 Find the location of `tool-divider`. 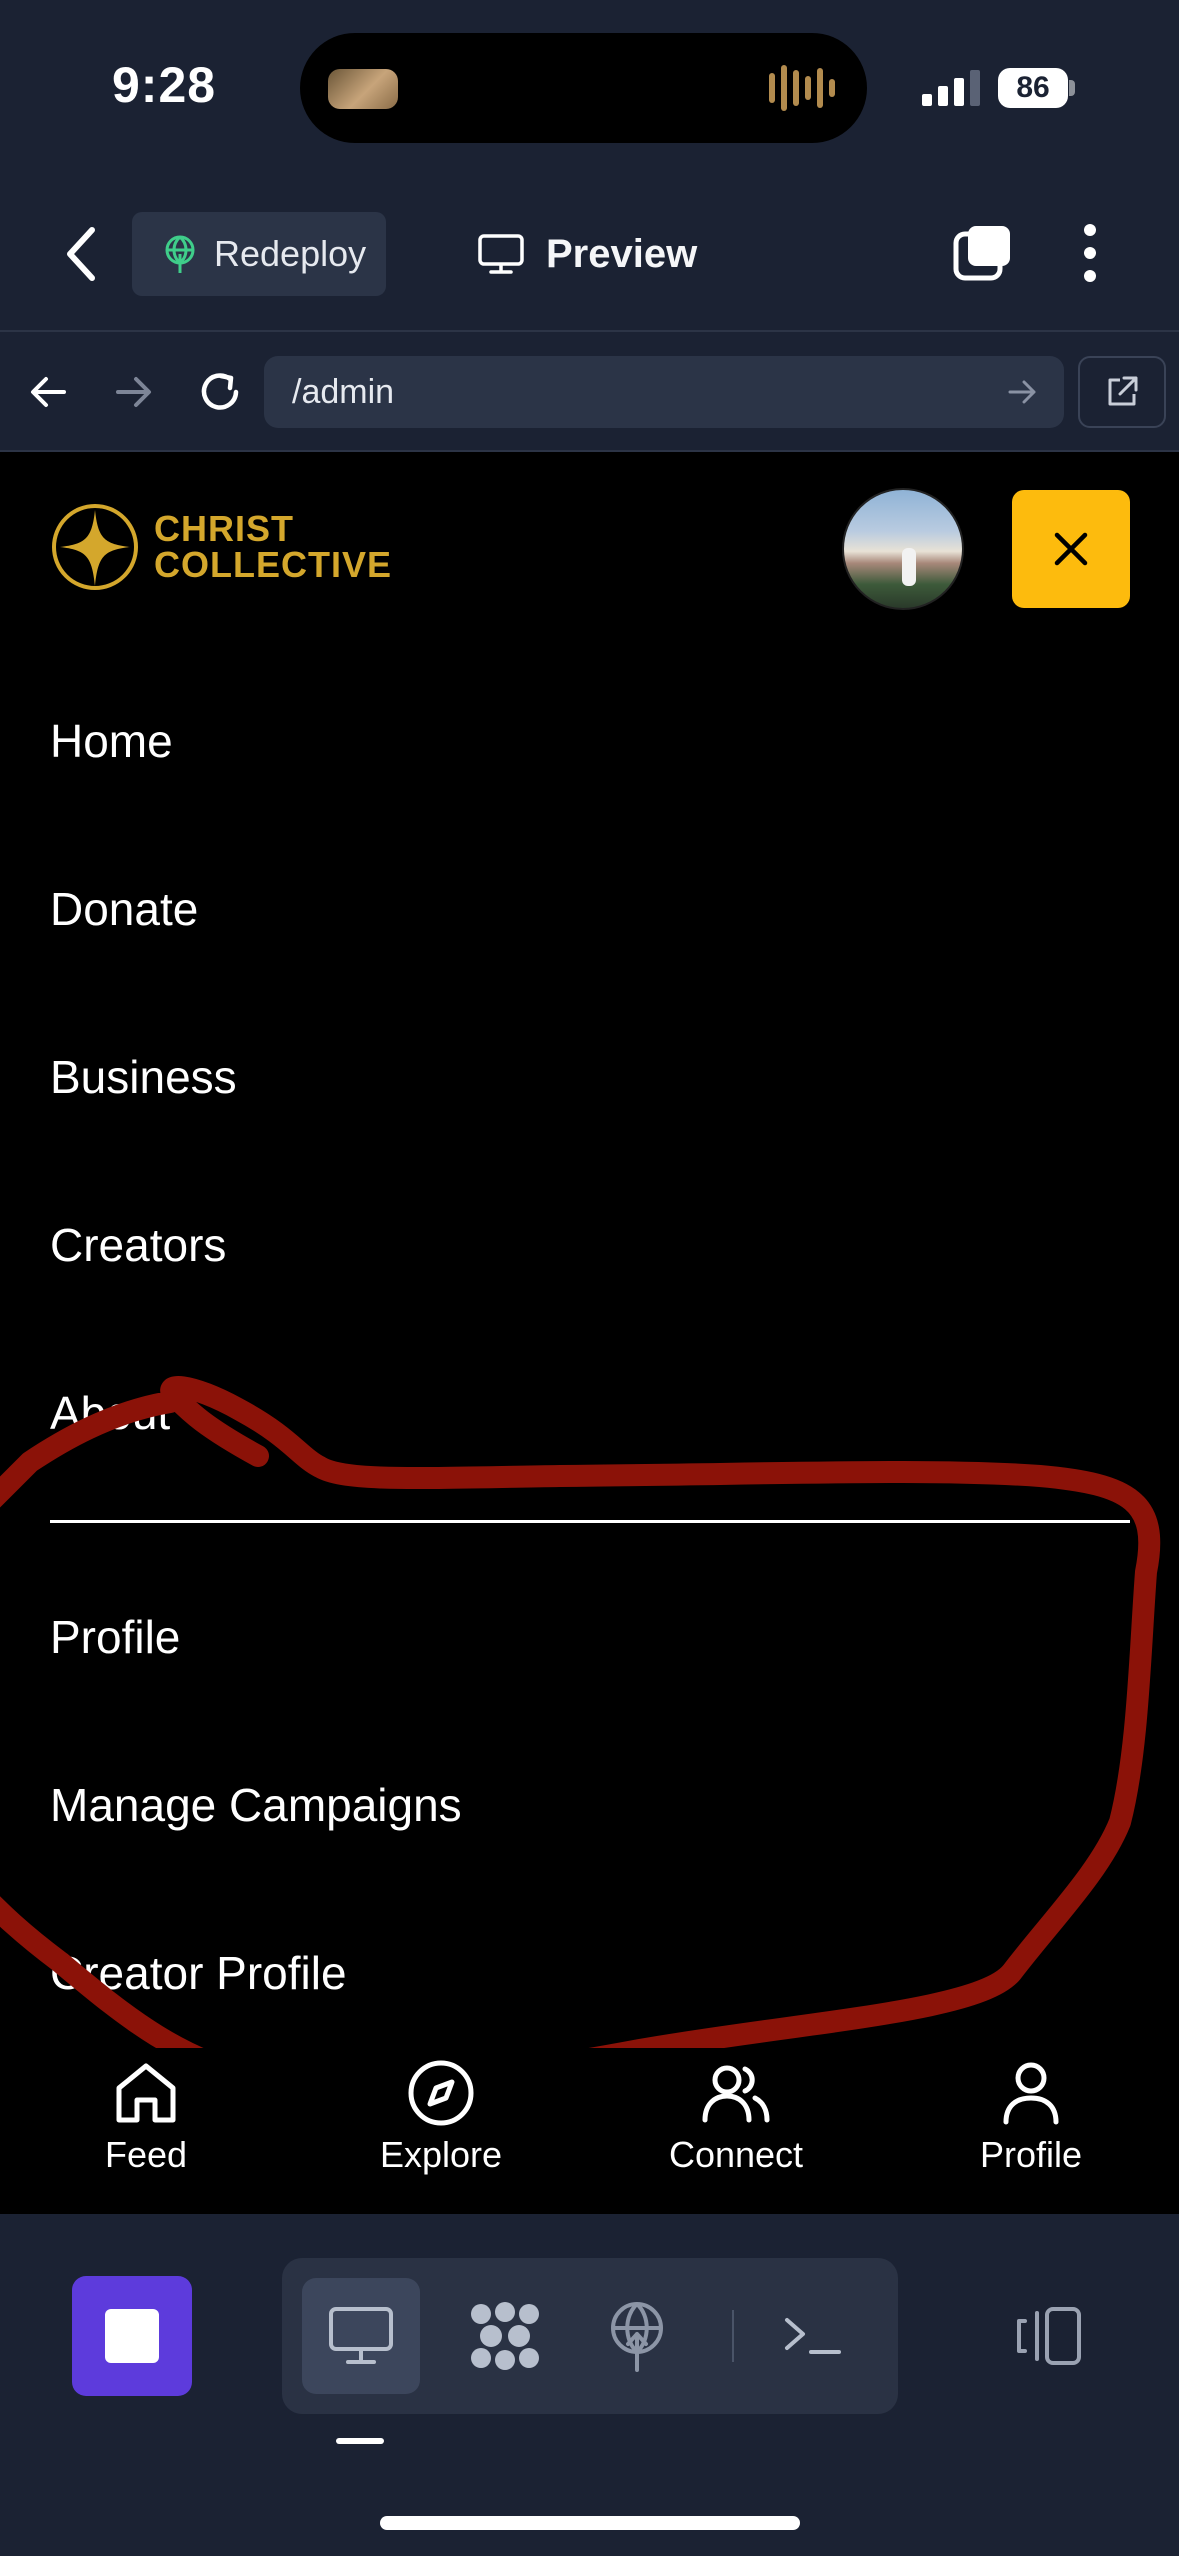

tool-divider is located at coordinates (733, 2336).